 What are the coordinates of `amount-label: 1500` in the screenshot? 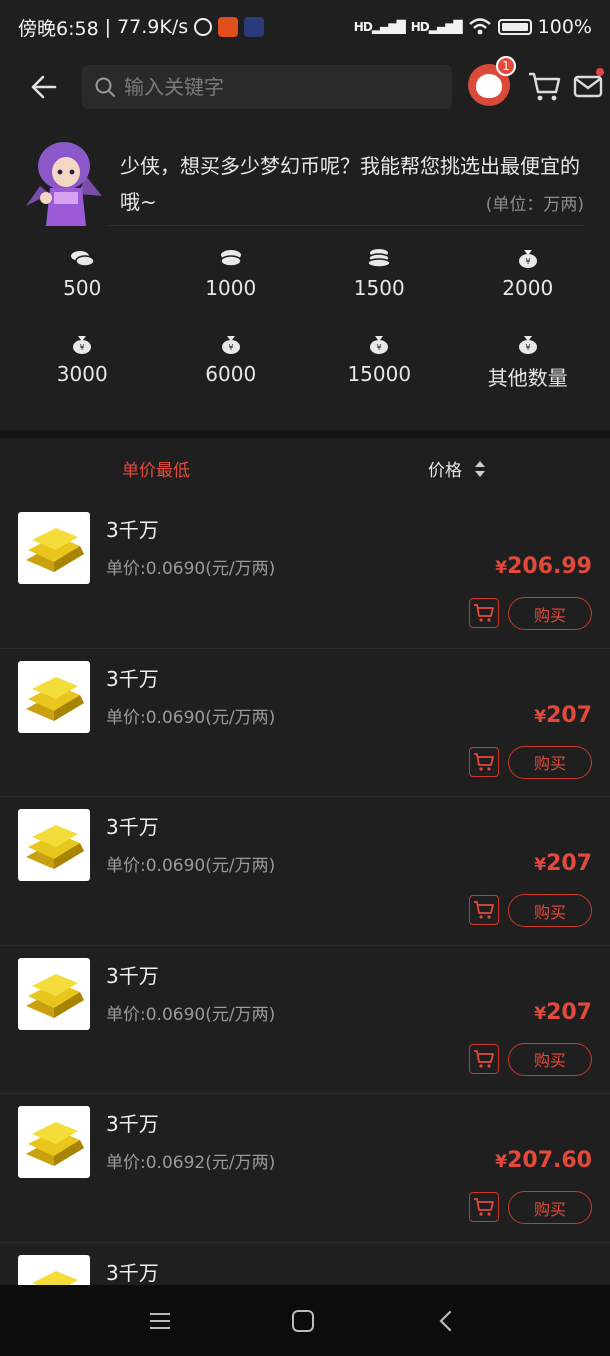 It's located at (379, 288).